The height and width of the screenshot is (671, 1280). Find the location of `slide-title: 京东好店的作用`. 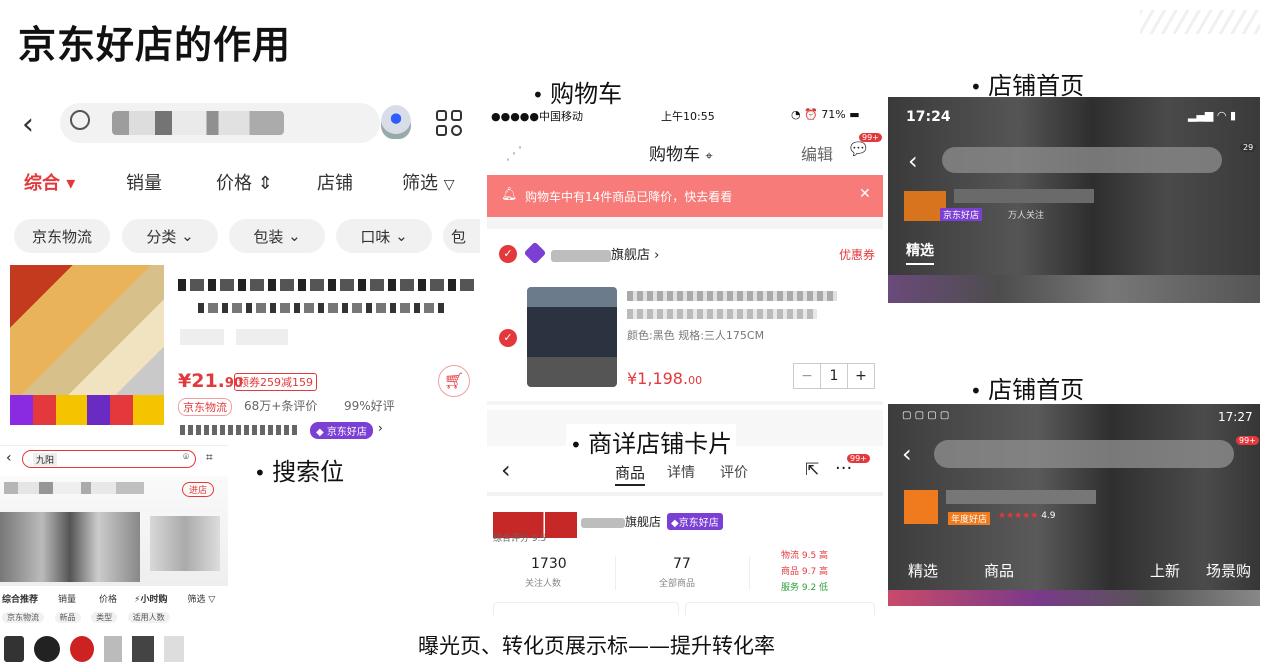

slide-title: 京东好店的作用 is located at coordinates (155, 45).